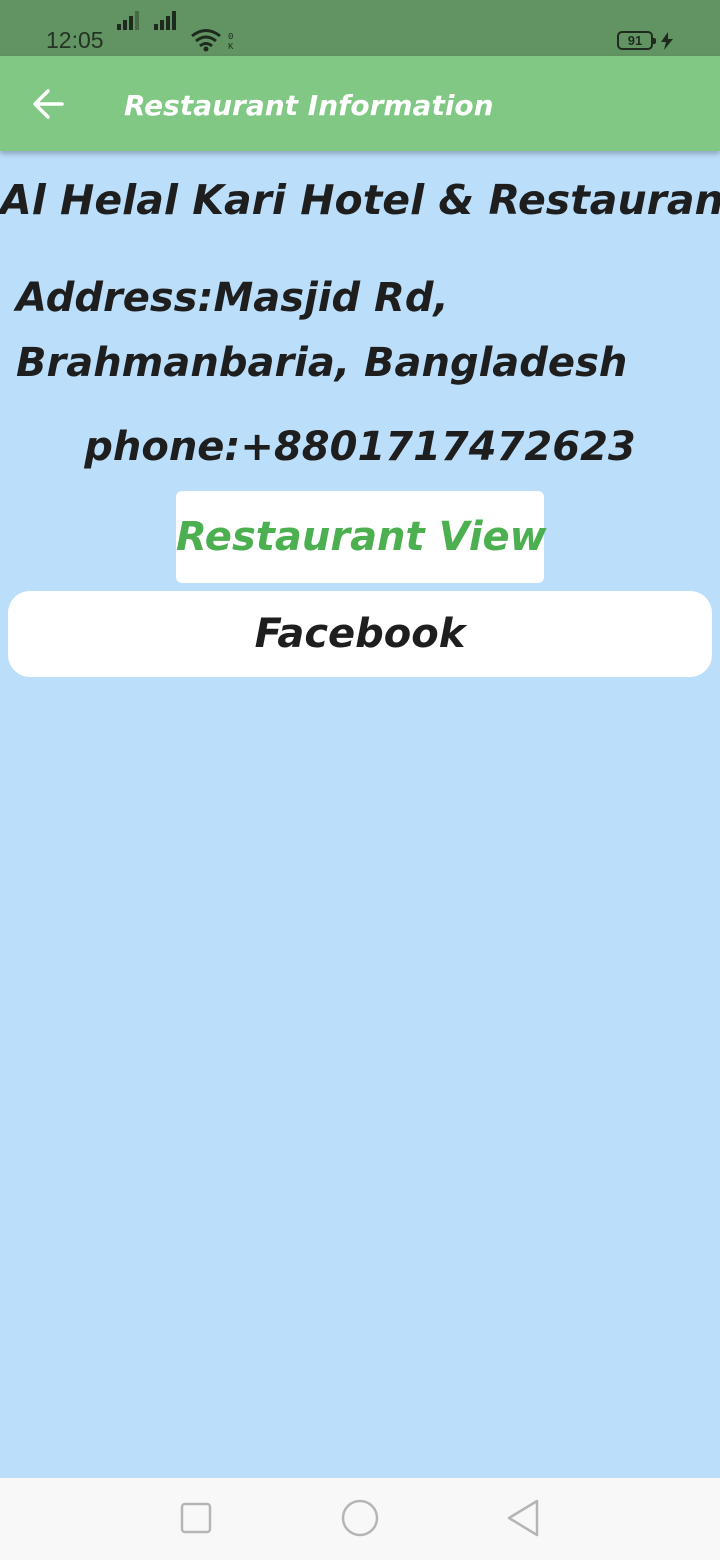 This screenshot has height=1560, width=720. Describe the element at coordinates (75, 40) in the screenshot. I see `status-time: 12:05` at that location.